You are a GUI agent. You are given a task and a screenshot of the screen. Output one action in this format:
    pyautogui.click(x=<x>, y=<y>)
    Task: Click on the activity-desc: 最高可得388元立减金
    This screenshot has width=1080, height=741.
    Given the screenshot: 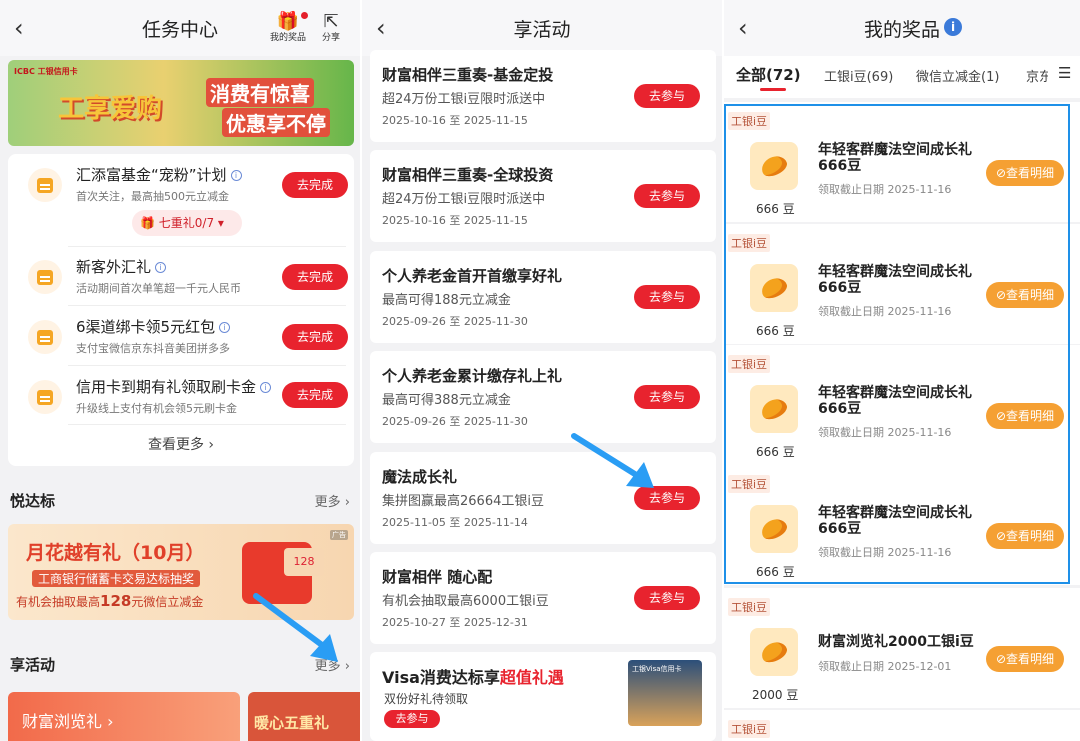 What is the action you would take?
    pyautogui.click(x=446, y=400)
    